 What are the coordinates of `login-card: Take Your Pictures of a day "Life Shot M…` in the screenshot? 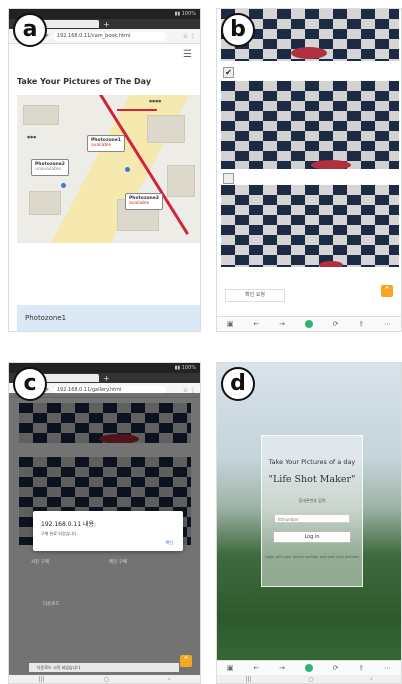 It's located at (312, 511).